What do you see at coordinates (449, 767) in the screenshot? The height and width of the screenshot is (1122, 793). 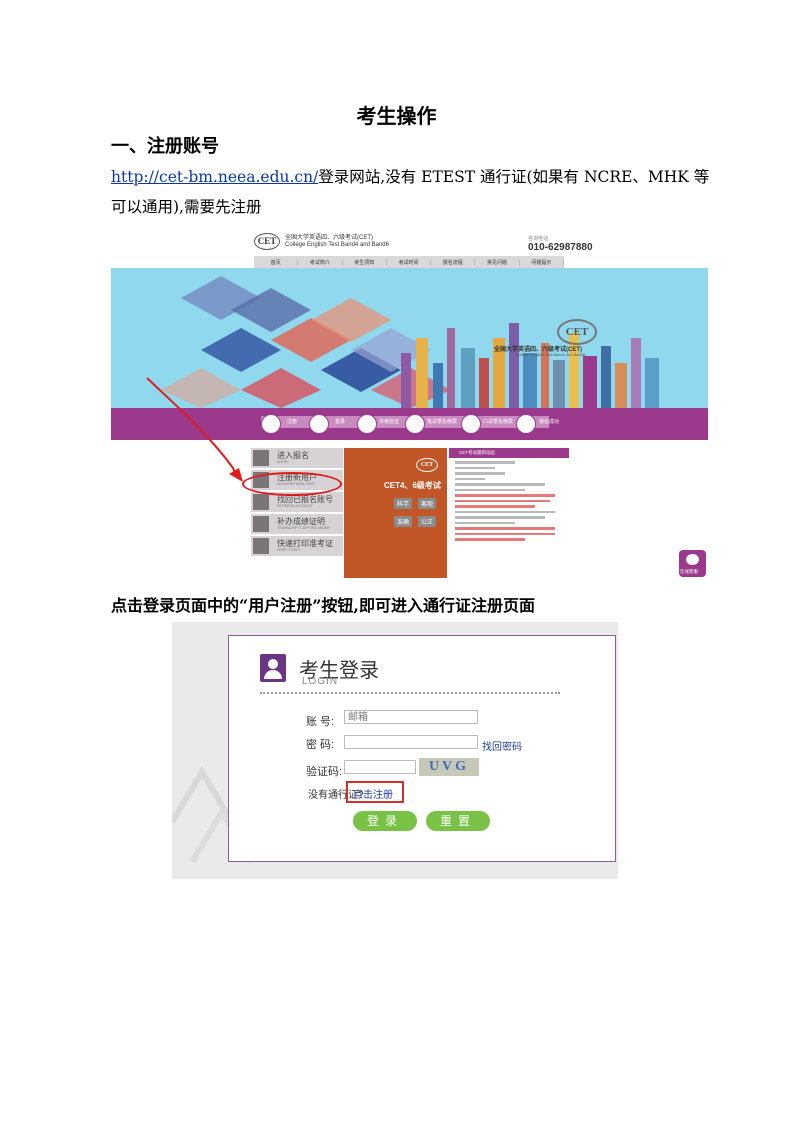 I see `captcha-image: UVG` at bounding box center [449, 767].